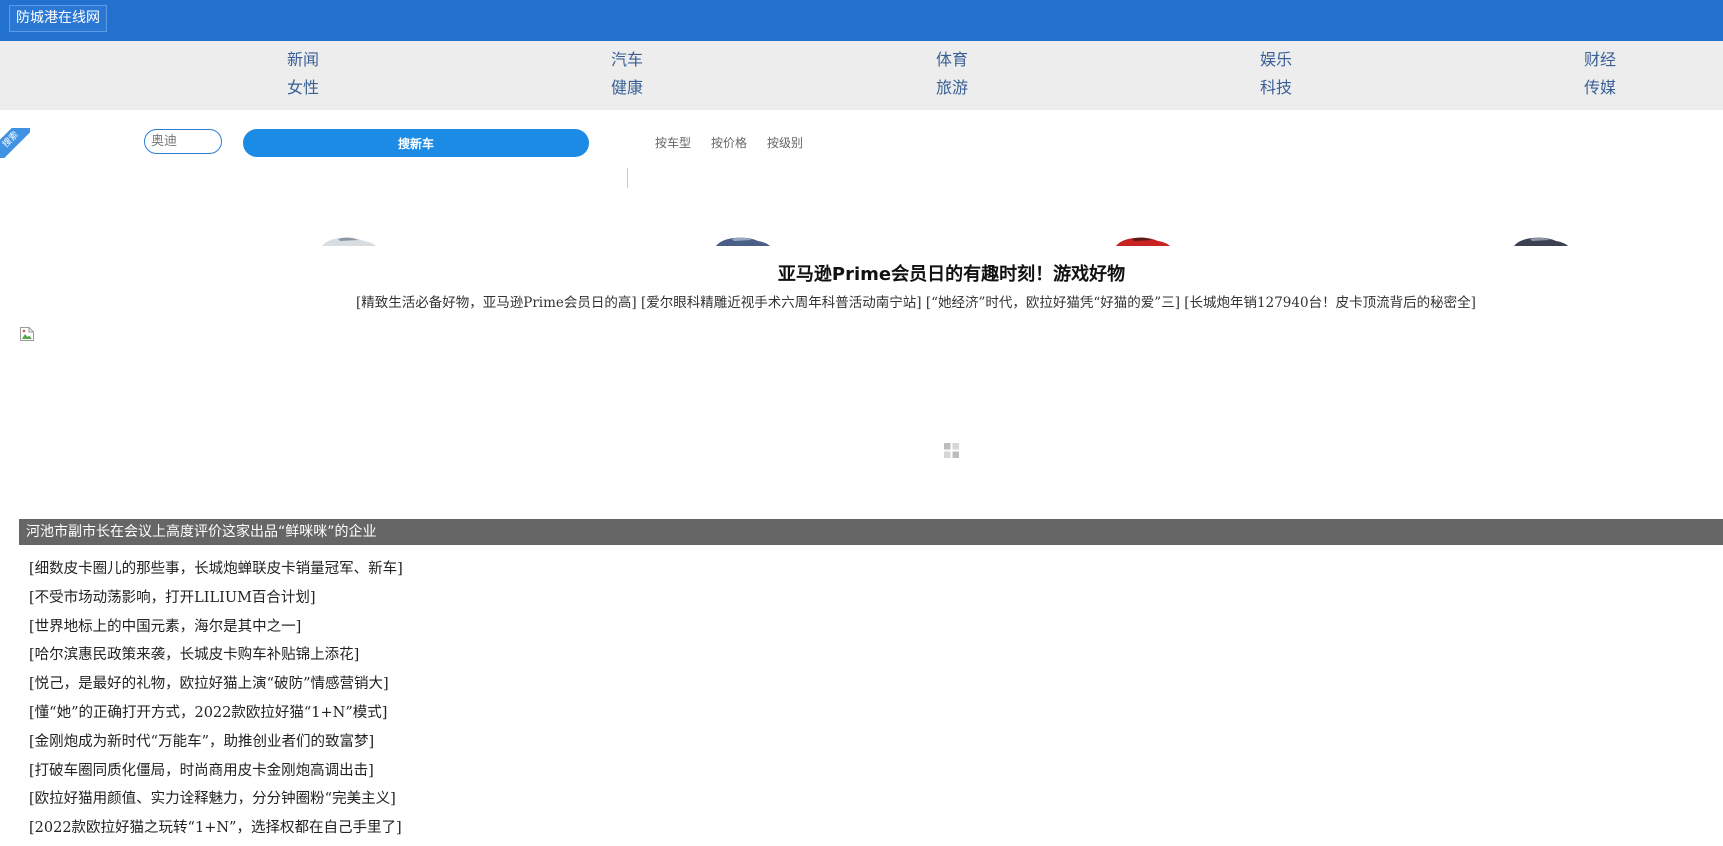  Describe the element at coordinates (871, 532) in the screenshot. I see `section-header-bar: 河池市副市长在会议上高度评价这家出品“鲜咪咪”的企业` at that location.